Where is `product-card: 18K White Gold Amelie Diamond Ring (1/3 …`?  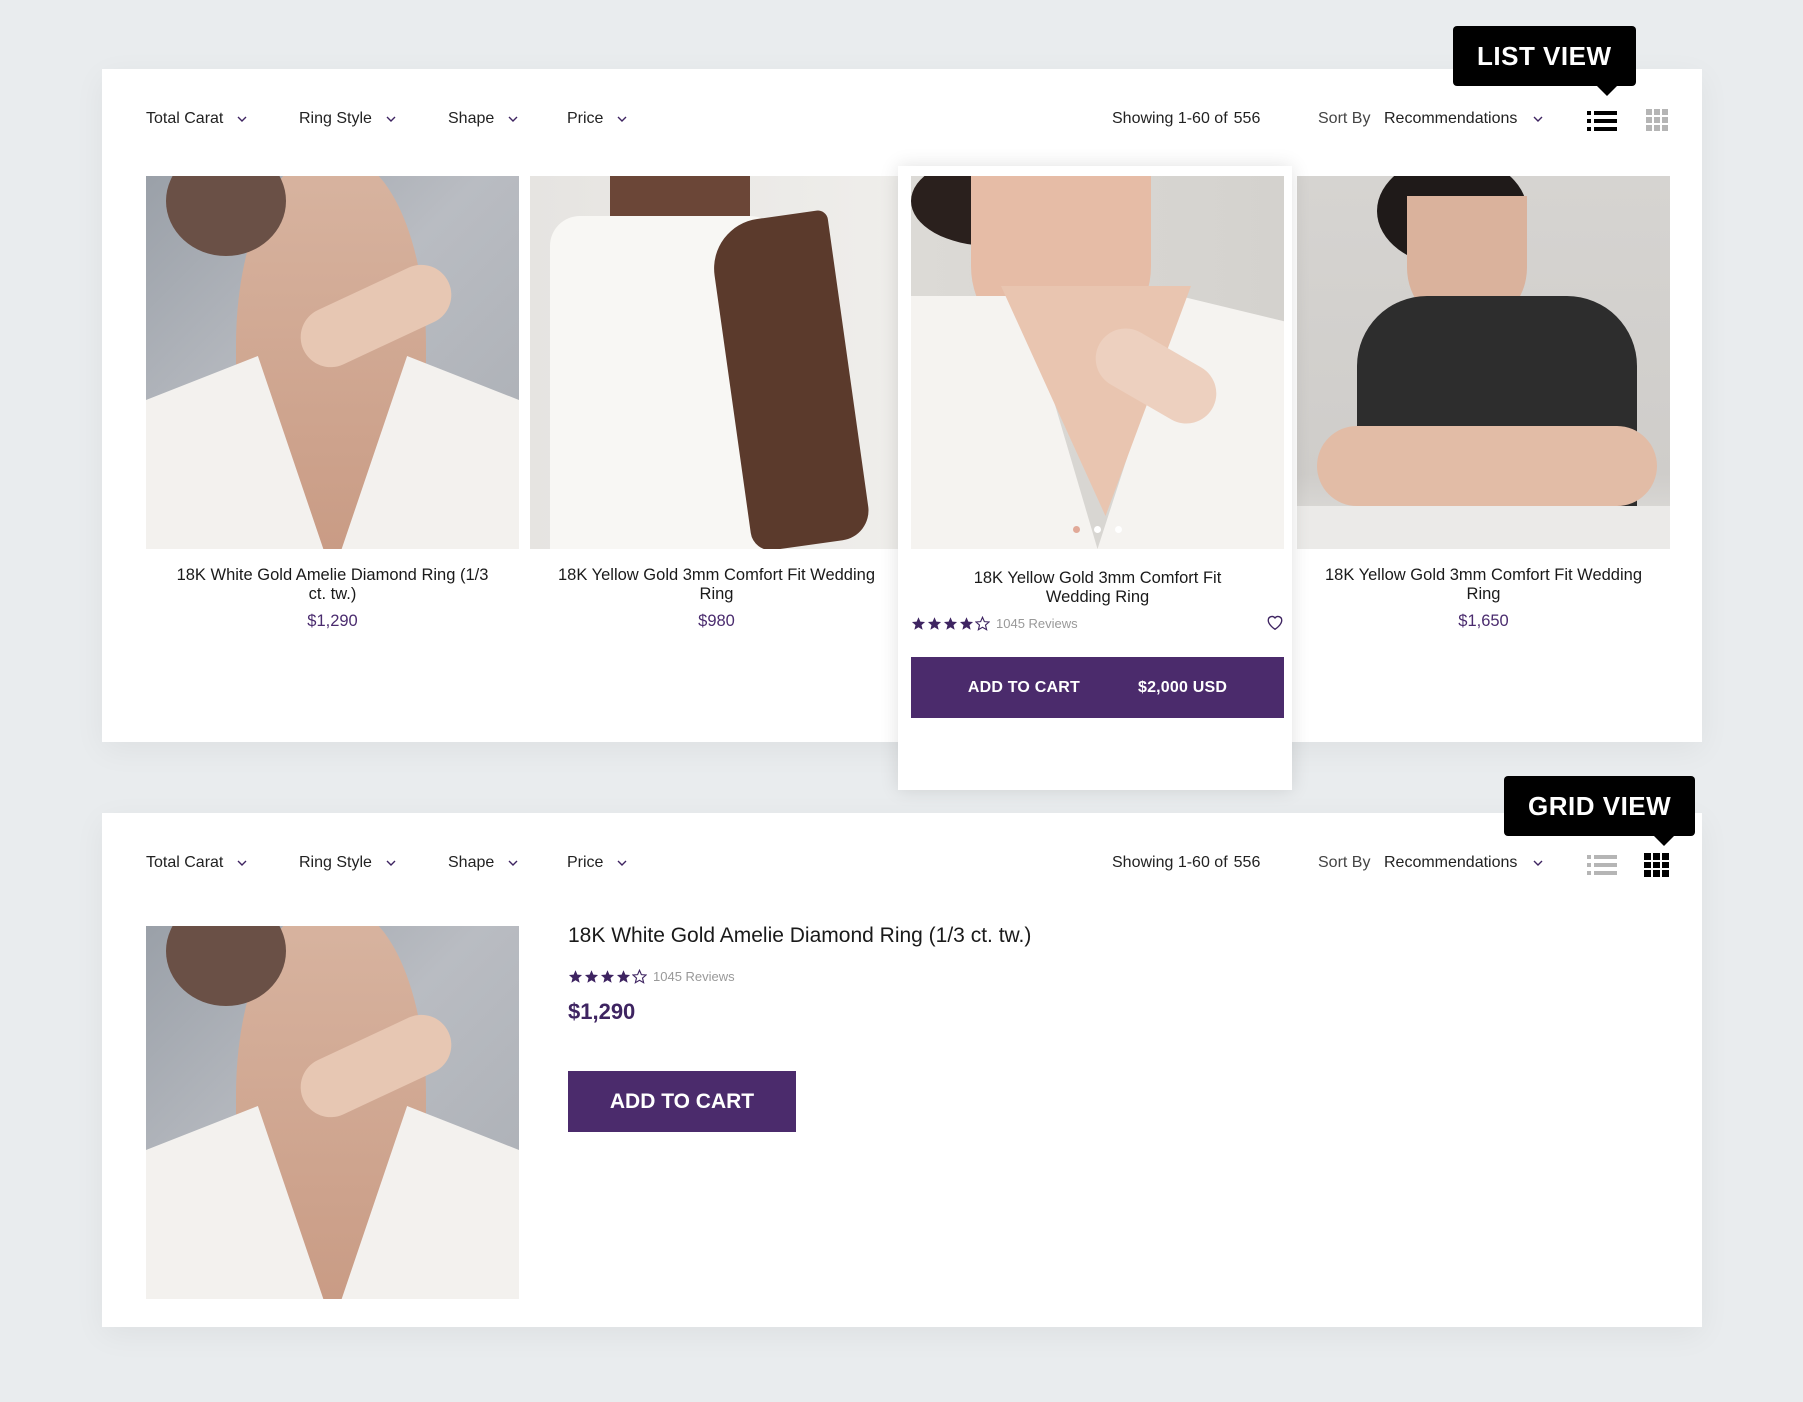
product-card: 18K White Gold Amelie Diamond Ring (1/3 … is located at coordinates (332, 403).